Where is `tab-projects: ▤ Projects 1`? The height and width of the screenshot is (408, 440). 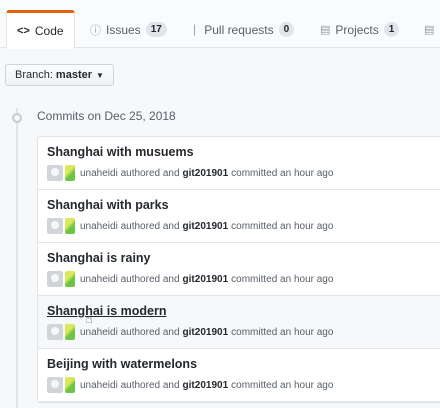
tab-projects: ▤ Projects 1 is located at coordinates (359, 29).